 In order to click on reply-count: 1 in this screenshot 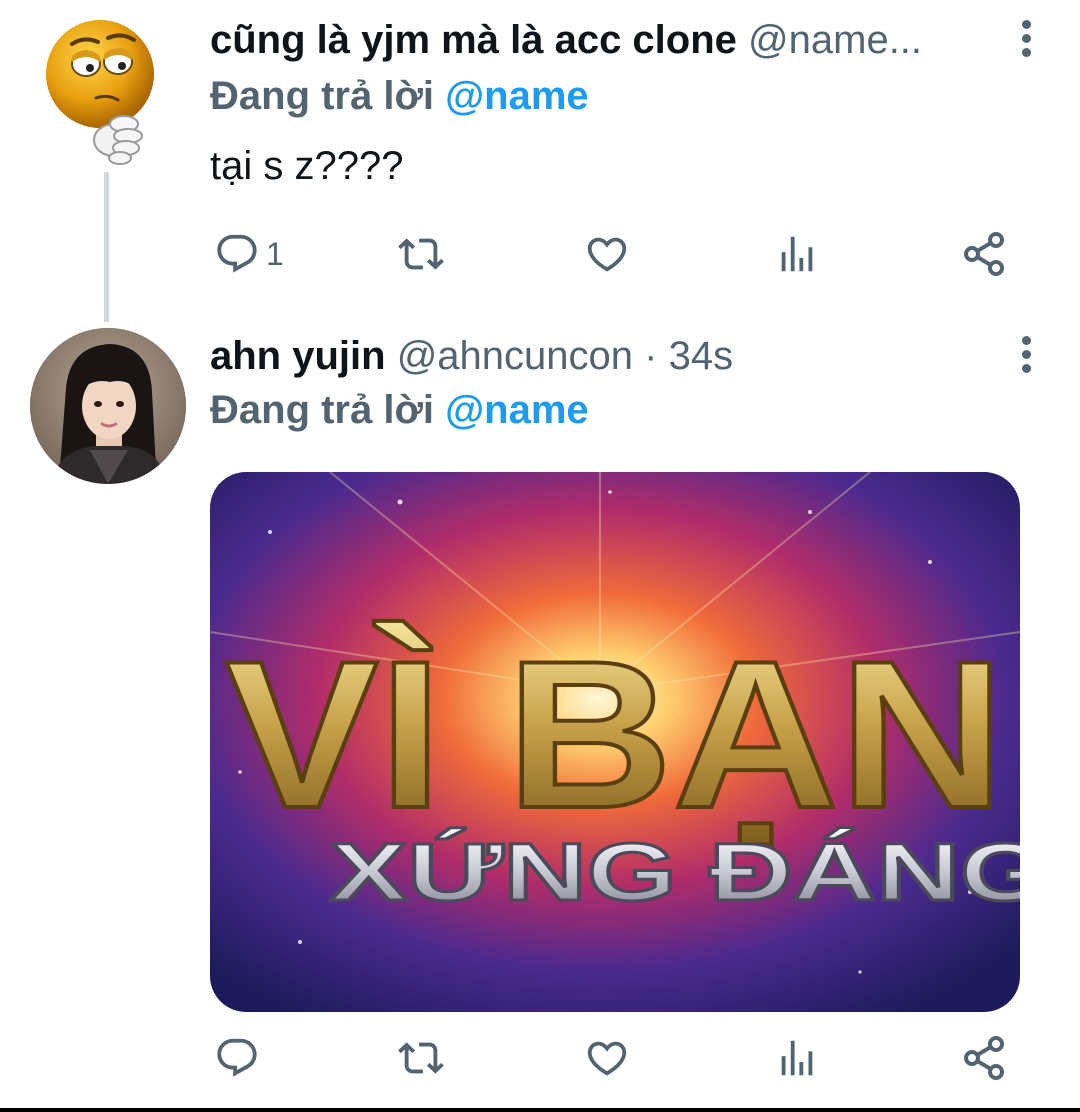, I will do `click(275, 254)`.